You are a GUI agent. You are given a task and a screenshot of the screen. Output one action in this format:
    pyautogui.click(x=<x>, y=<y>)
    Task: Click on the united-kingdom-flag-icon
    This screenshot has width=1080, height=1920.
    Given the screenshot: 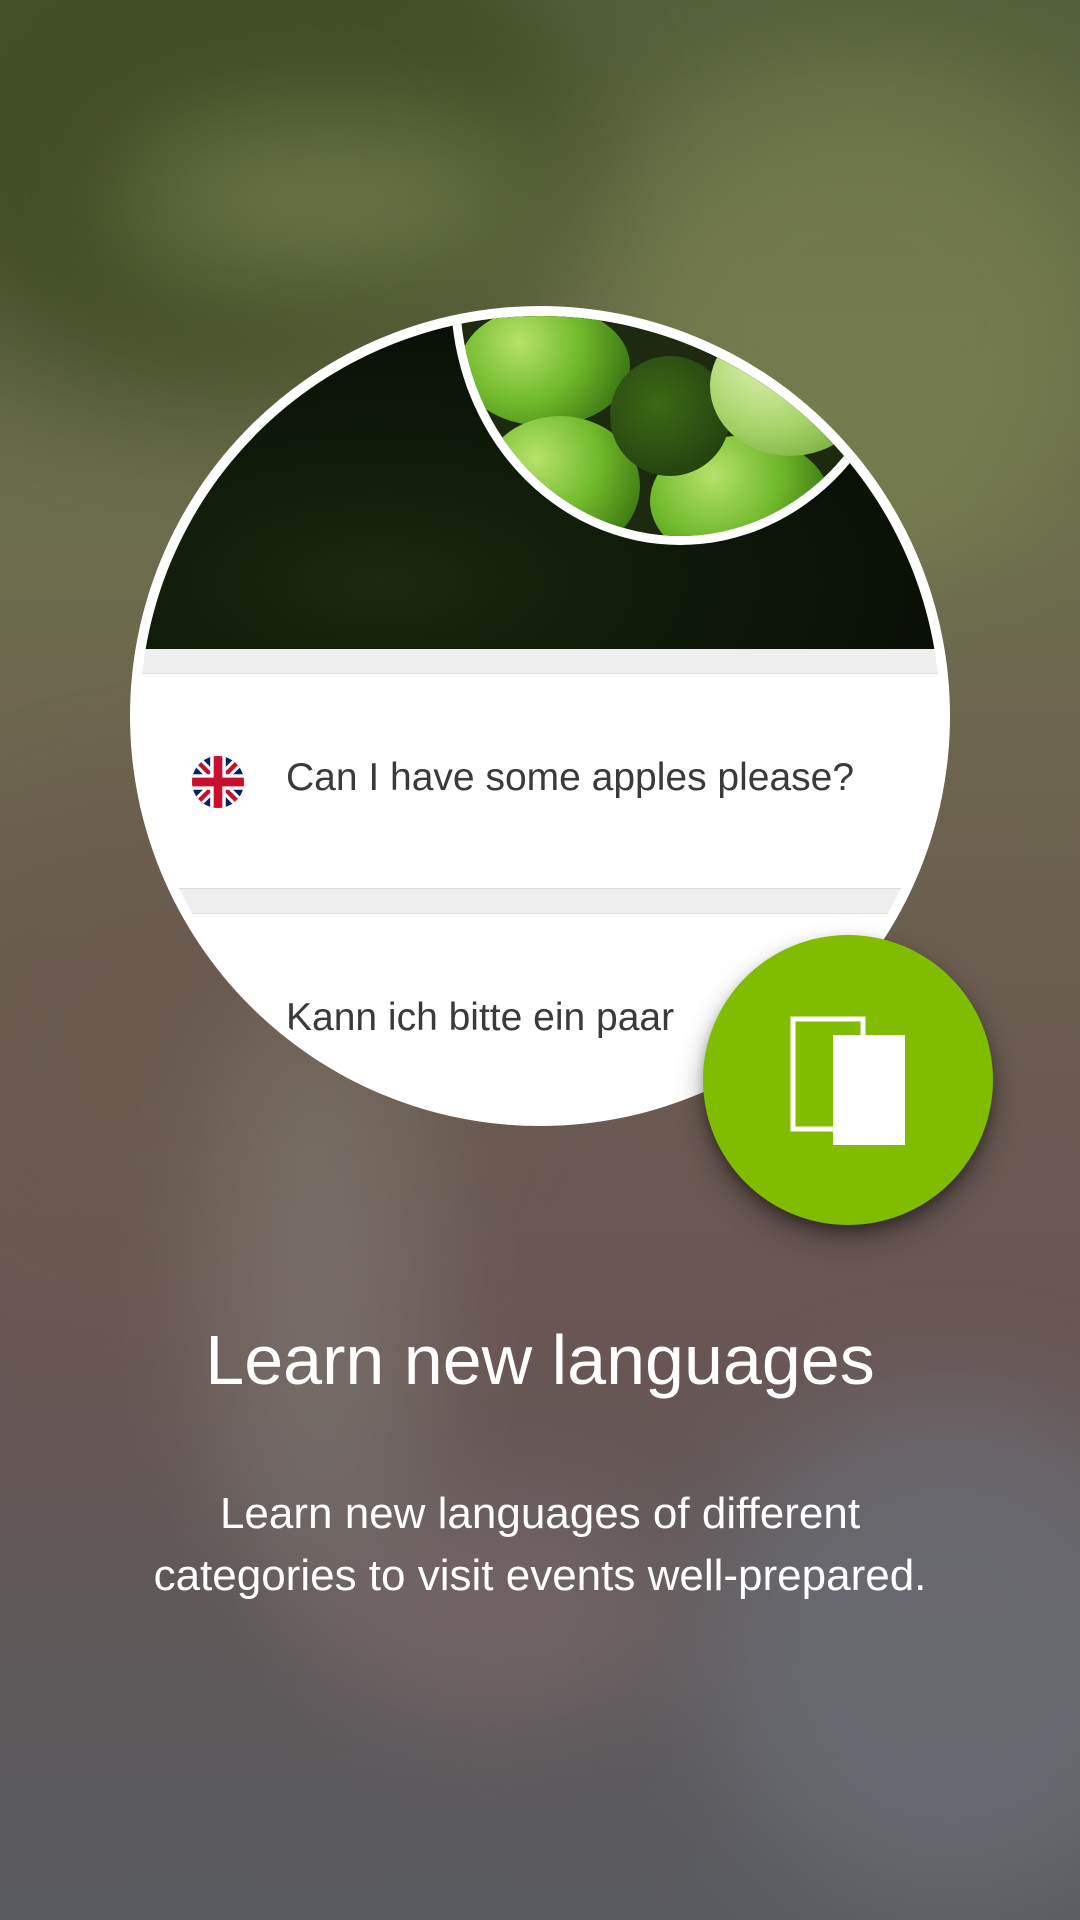 What is the action you would take?
    pyautogui.click(x=218, y=782)
    